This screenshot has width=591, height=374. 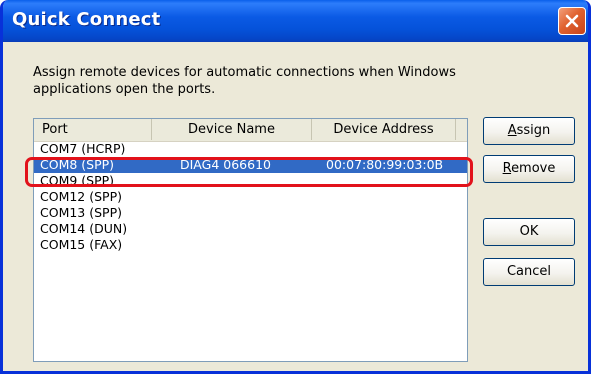 I want to click on assign-button: Assign, so click(x=529, y=131).